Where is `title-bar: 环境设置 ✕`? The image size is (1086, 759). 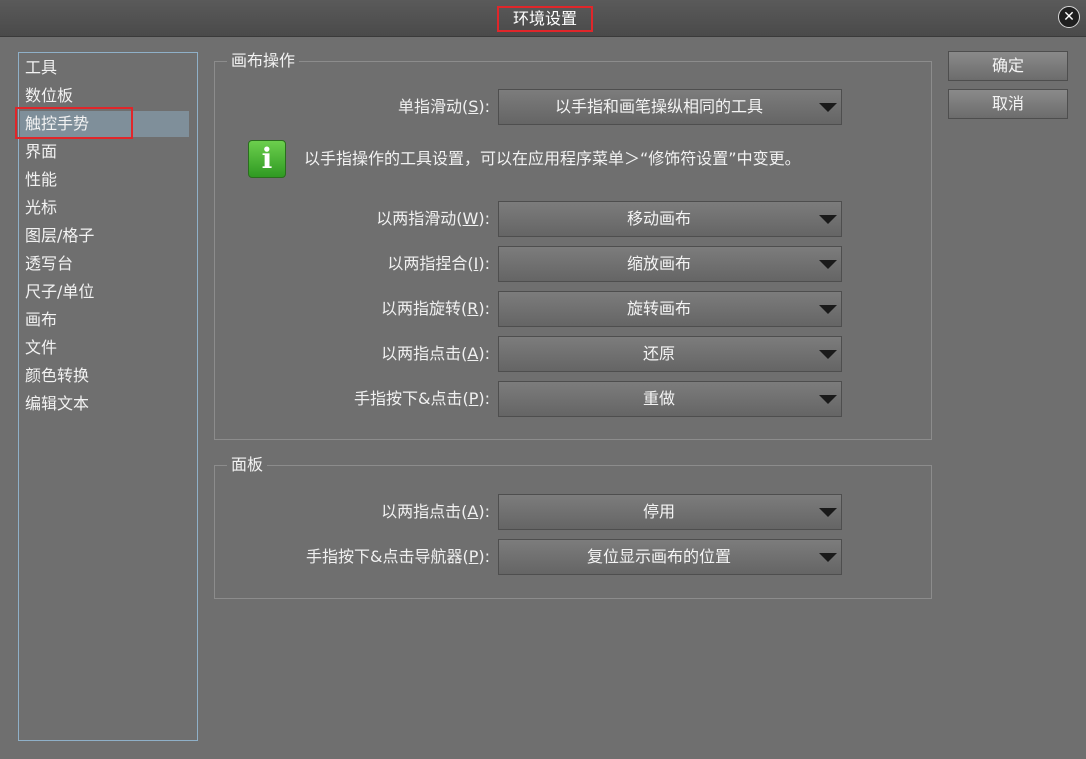
title-bar: 环境设置 ✕ is located at coordinates (543, 18).